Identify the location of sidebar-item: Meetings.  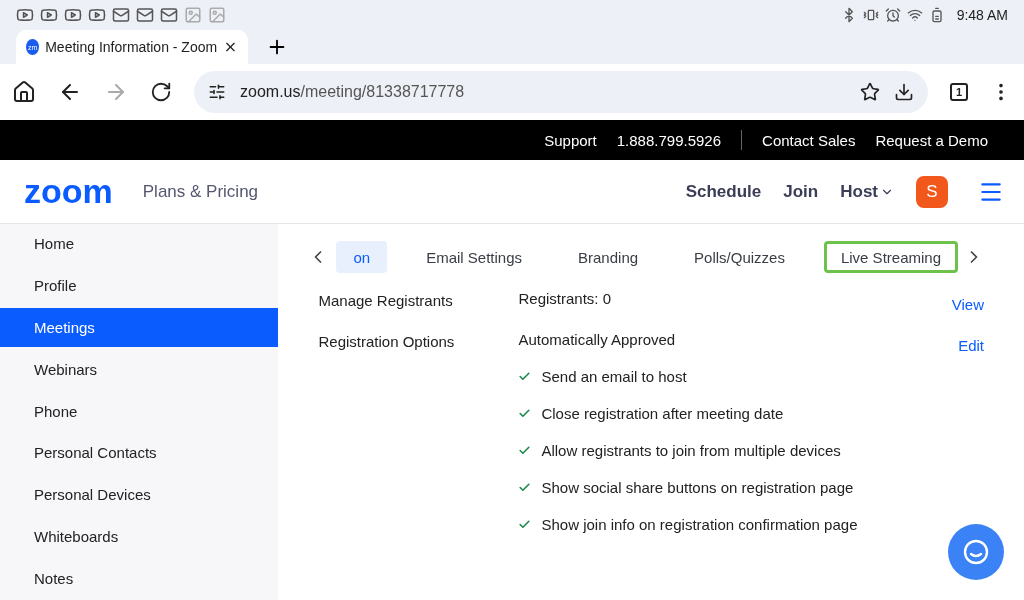
(139, 327).